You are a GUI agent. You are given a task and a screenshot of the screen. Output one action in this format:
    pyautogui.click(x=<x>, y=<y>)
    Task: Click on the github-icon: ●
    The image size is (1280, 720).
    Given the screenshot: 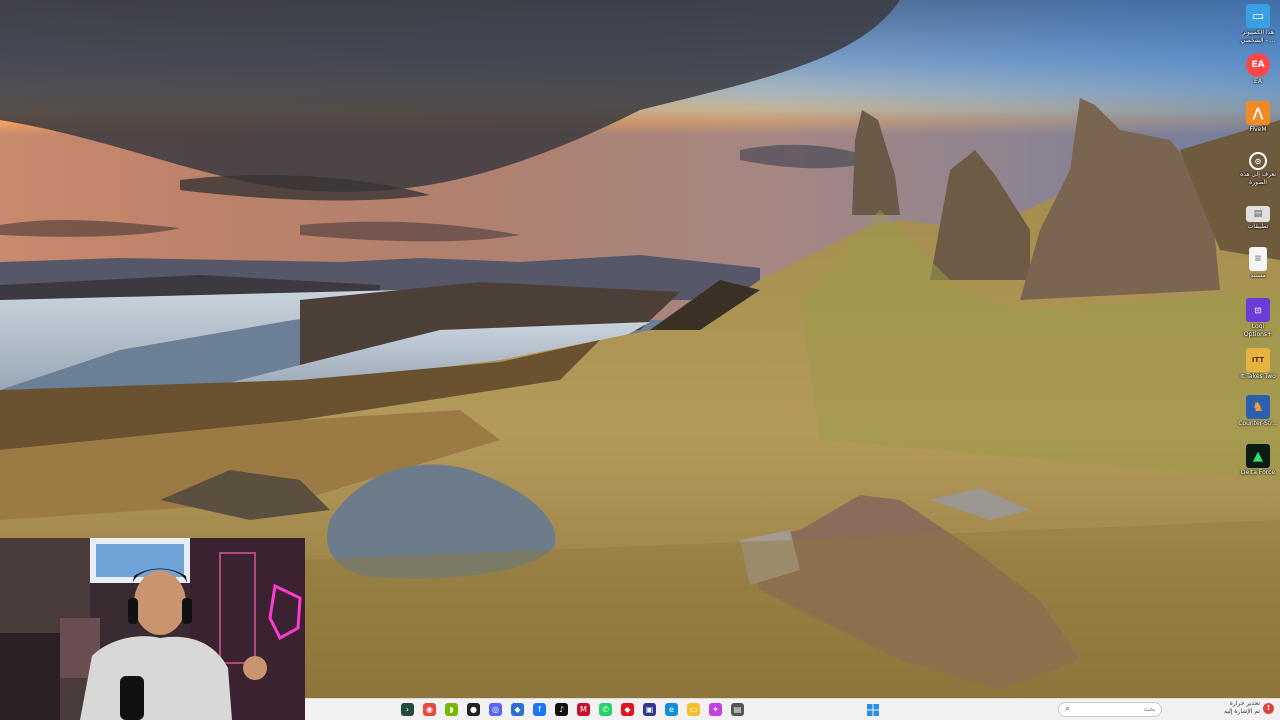 What is the action you would take?
    pyautogui.click(x=473, y=709)
    